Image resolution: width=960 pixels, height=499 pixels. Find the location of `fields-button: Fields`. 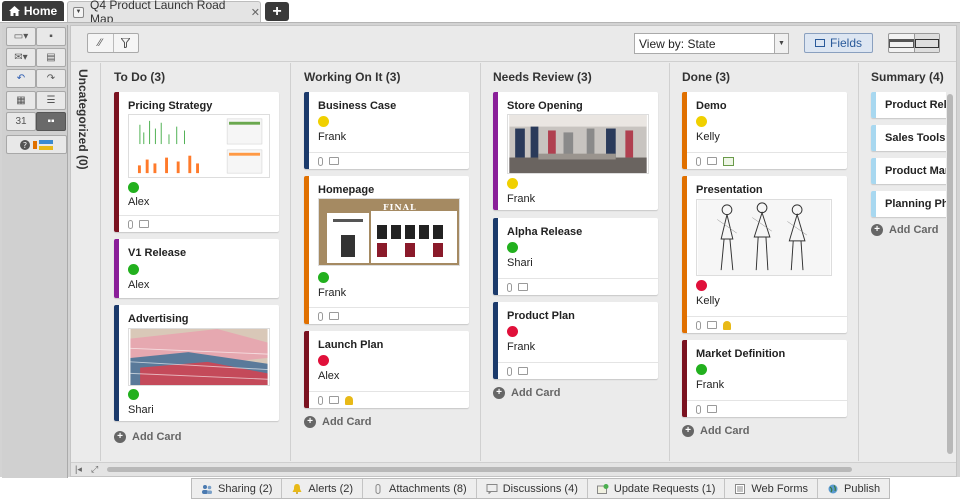

fields-button: Fields is located at coordinates (838, 43).